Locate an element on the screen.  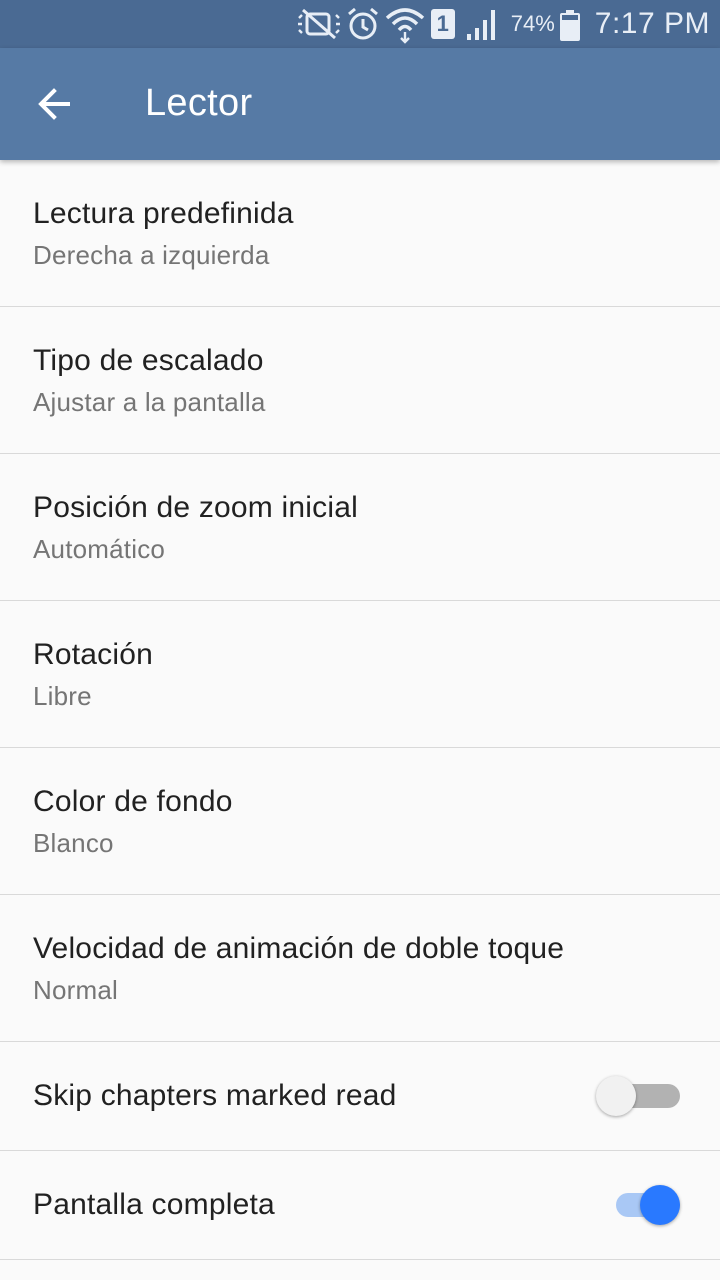
pref-title: Rotación is located at coordinates (93, 654).